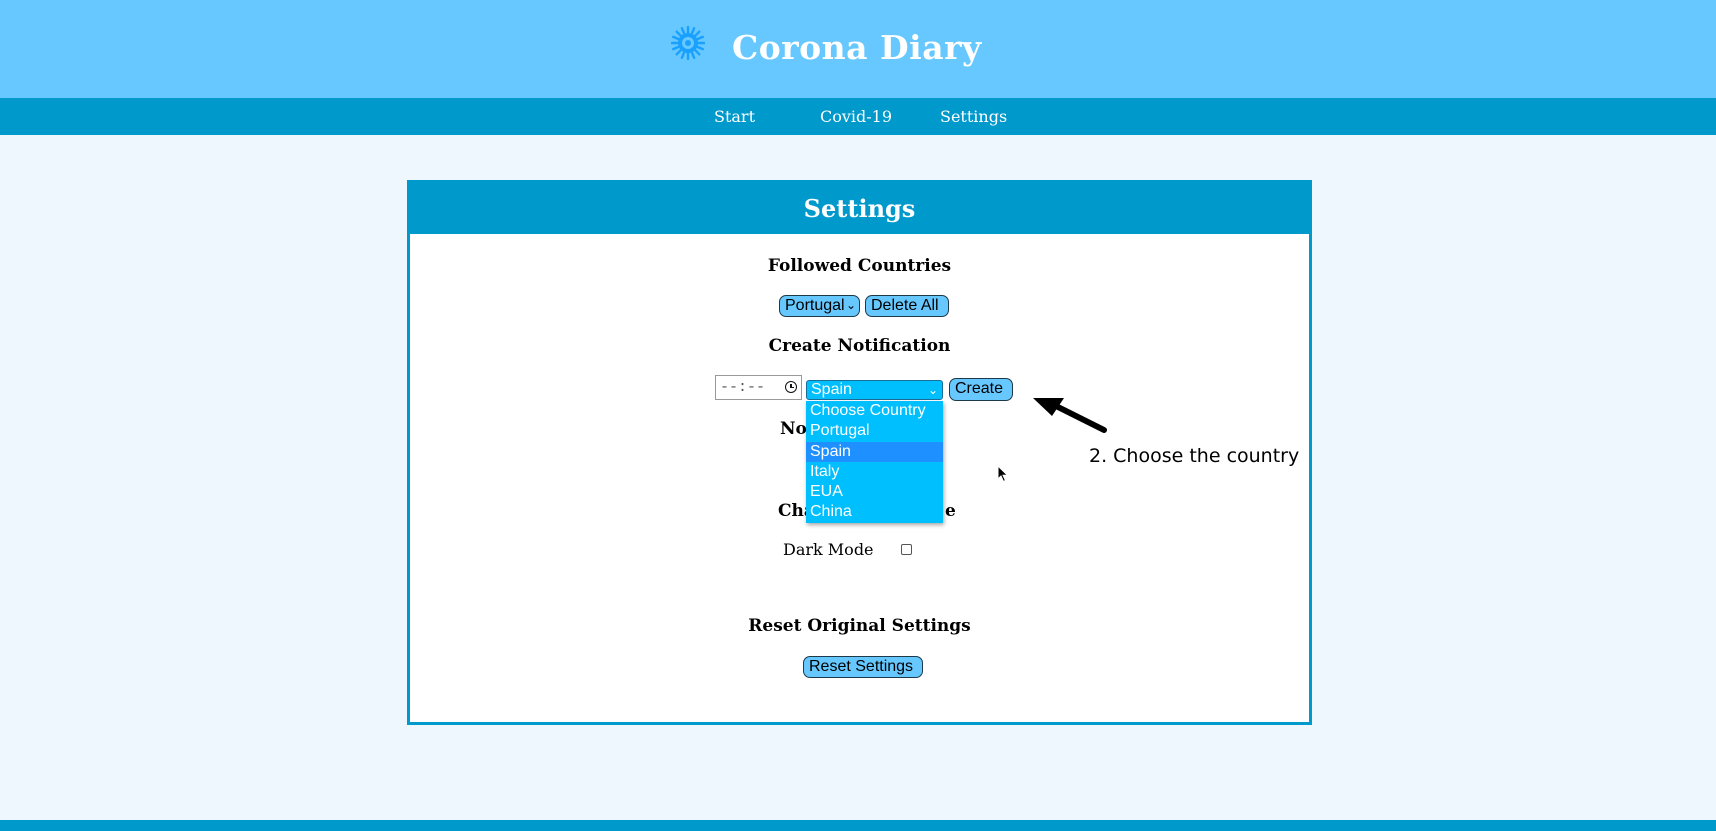  What do you see at coordinates (831, 389) in the screenshot?
I see `notification-country-value: Spain` at bounding box center [831, 389].